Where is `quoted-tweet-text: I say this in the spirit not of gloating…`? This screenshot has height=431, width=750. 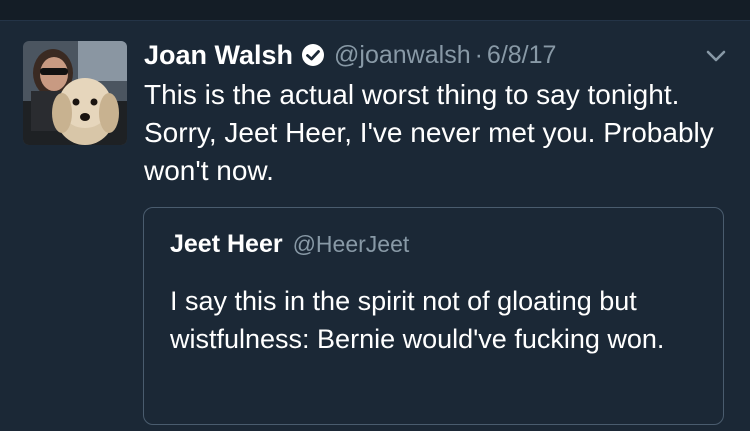 quoted-tweet-text: I say this in the spirit not of gloating… is located at coordinates (417, 320).